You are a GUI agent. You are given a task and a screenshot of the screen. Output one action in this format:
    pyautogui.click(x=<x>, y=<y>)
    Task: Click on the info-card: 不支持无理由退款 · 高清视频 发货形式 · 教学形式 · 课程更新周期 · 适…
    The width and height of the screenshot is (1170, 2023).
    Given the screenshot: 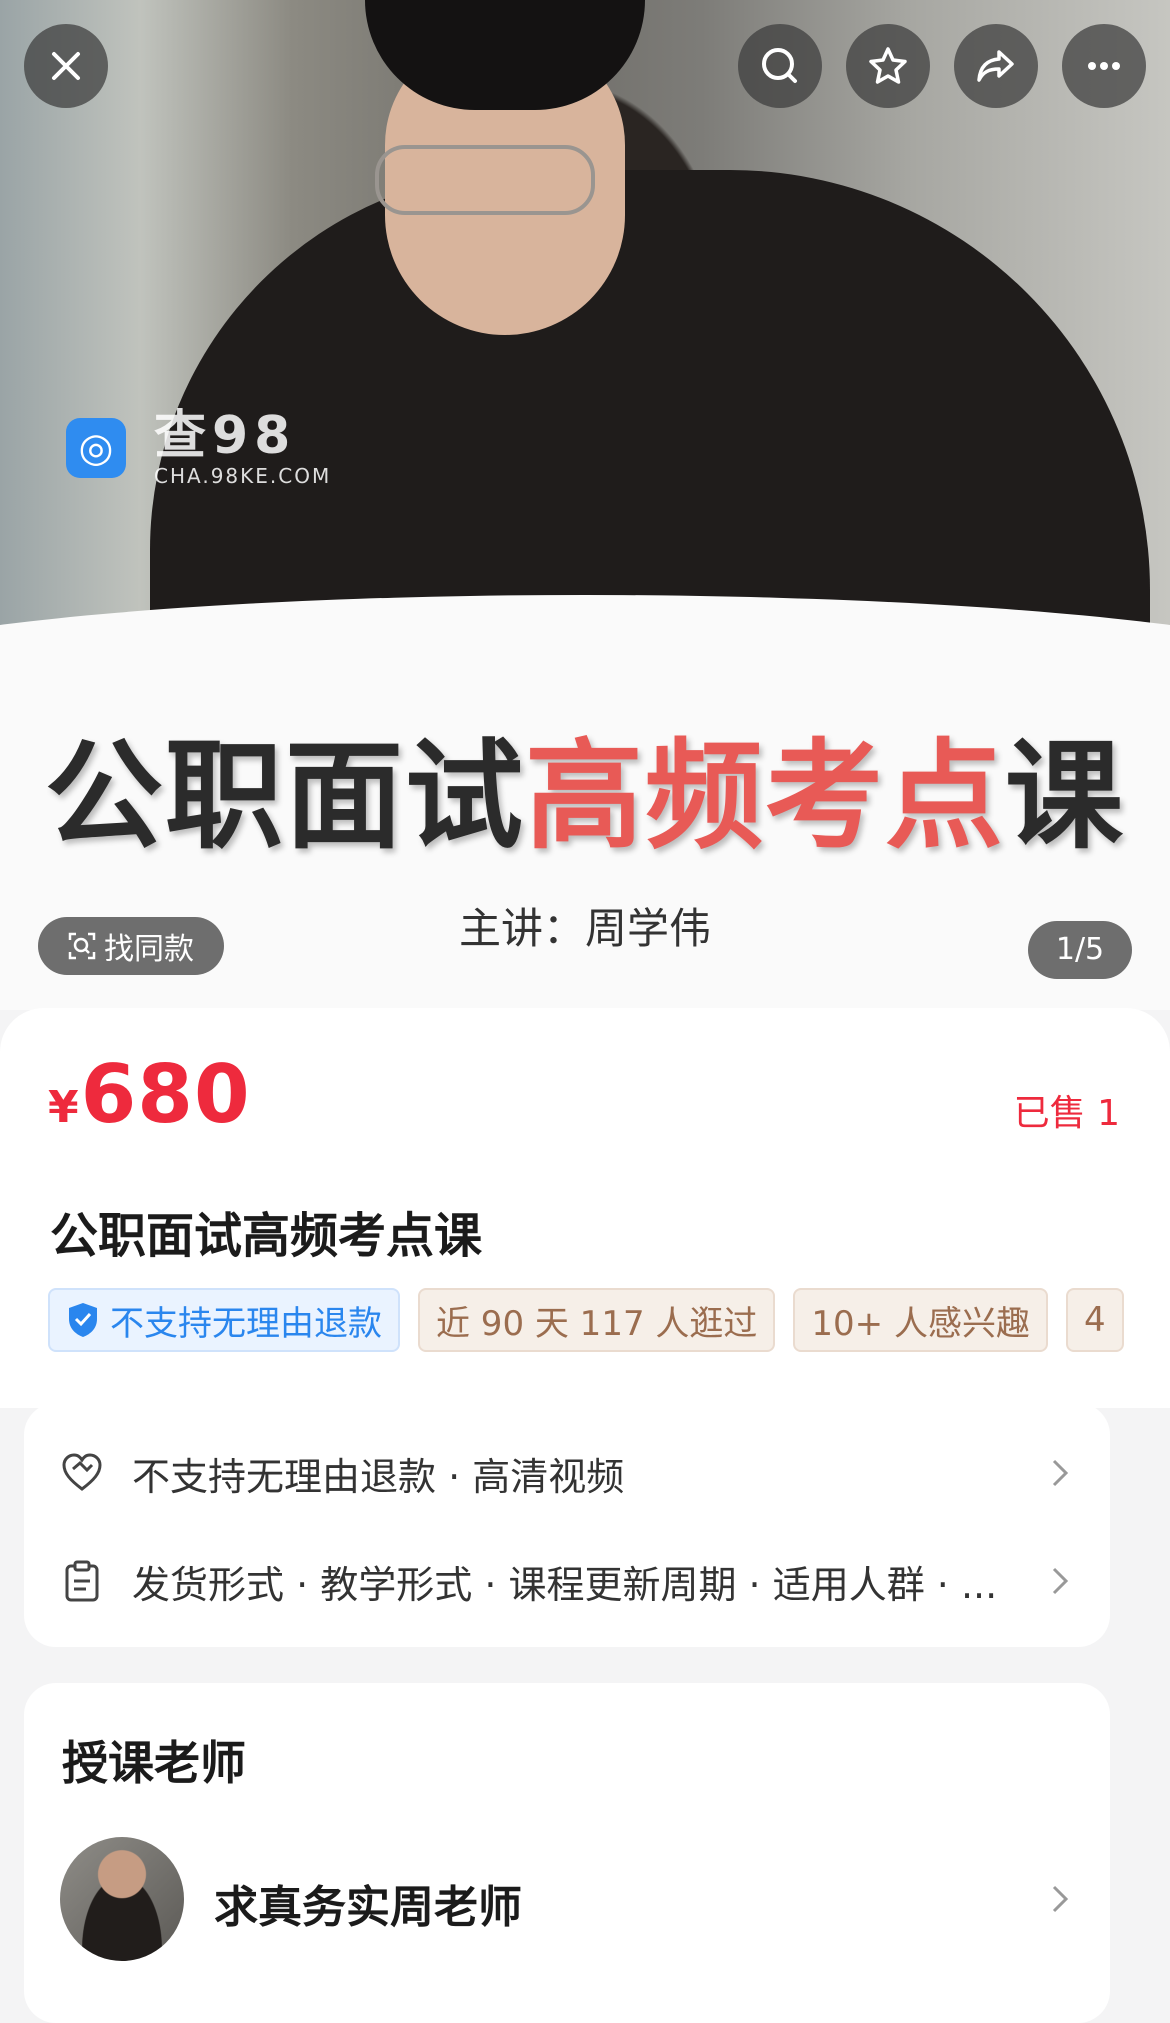 What is the action you would take?
    pyautogui.click(x=567, y=1525)
    